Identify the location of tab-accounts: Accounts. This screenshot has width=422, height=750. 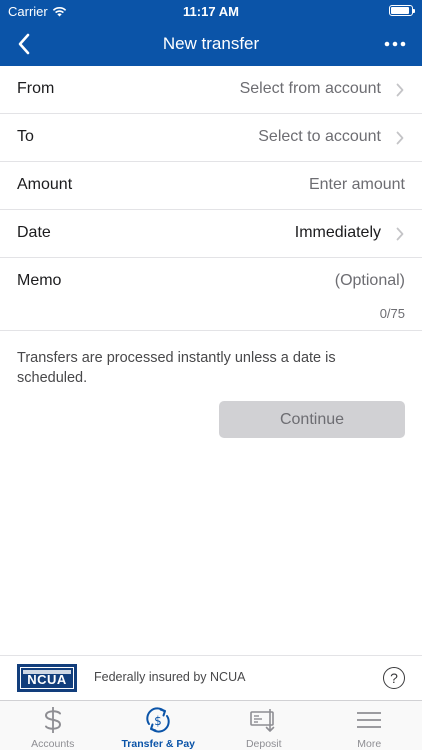
(53, 725).